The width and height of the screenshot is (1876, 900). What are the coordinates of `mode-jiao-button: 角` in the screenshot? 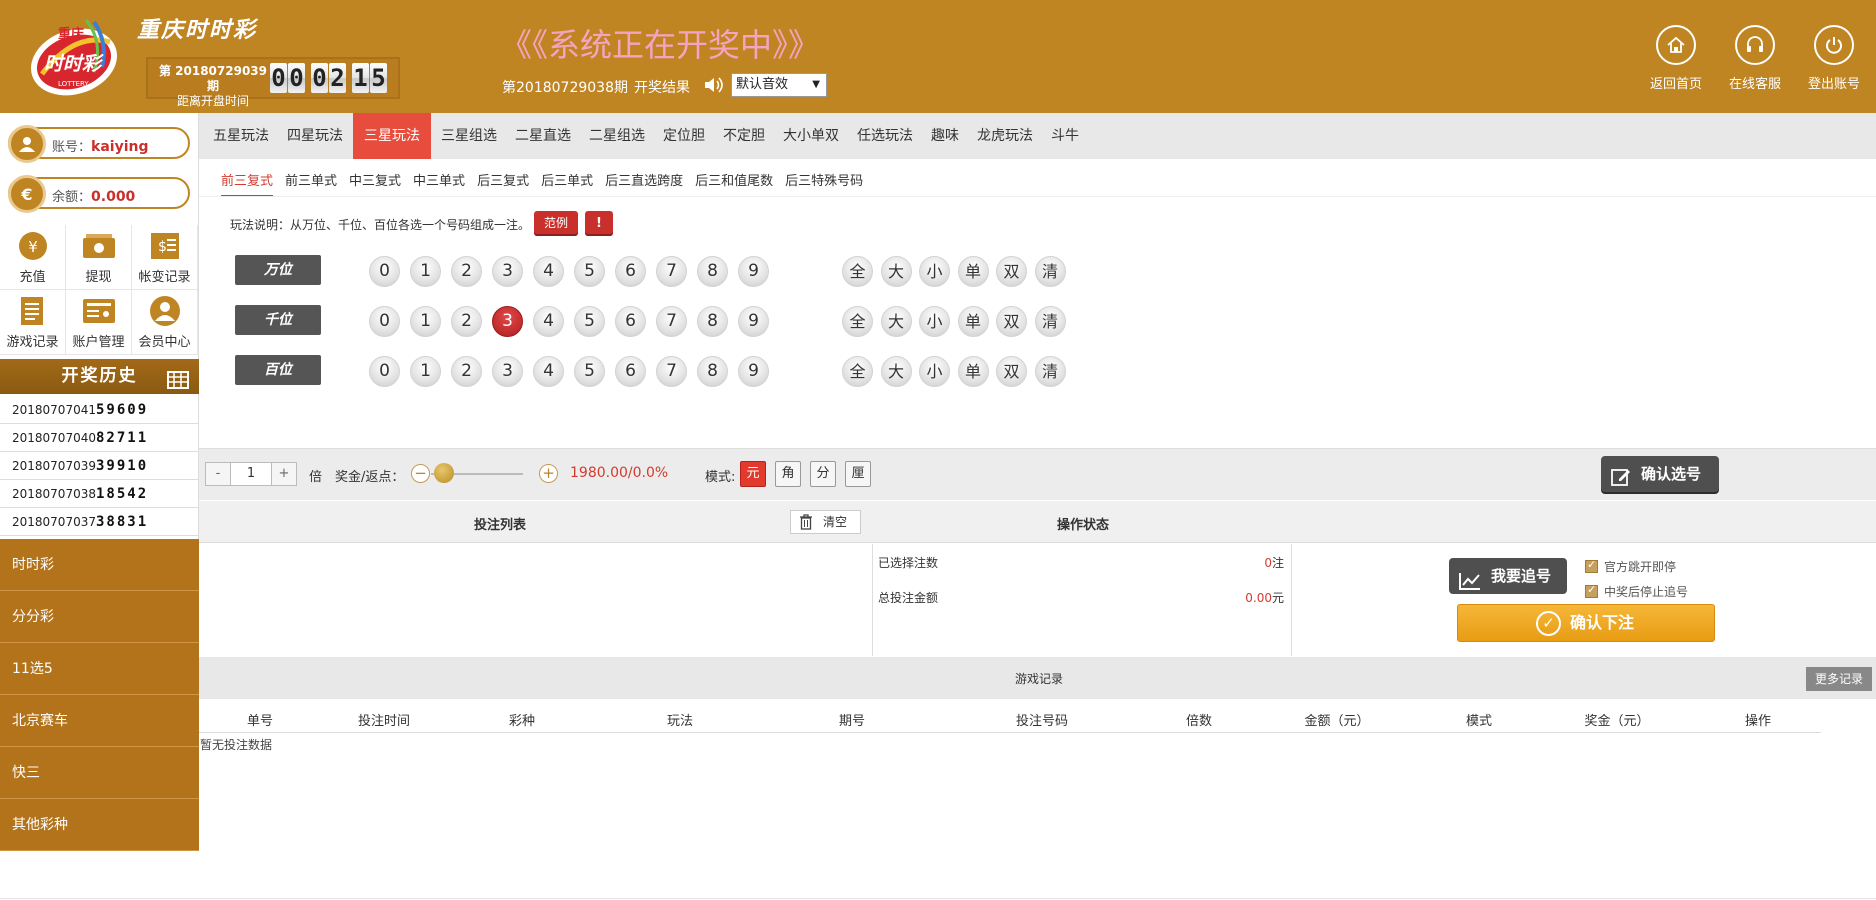 It's located at (788, 474).